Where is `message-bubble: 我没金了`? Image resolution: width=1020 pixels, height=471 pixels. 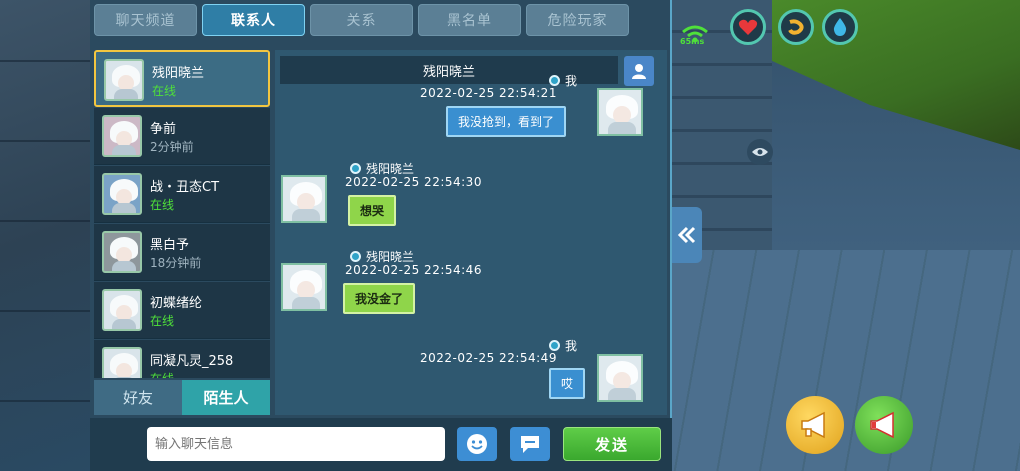
message-bubble: 我没金了 is located at coordinates (379, 298).